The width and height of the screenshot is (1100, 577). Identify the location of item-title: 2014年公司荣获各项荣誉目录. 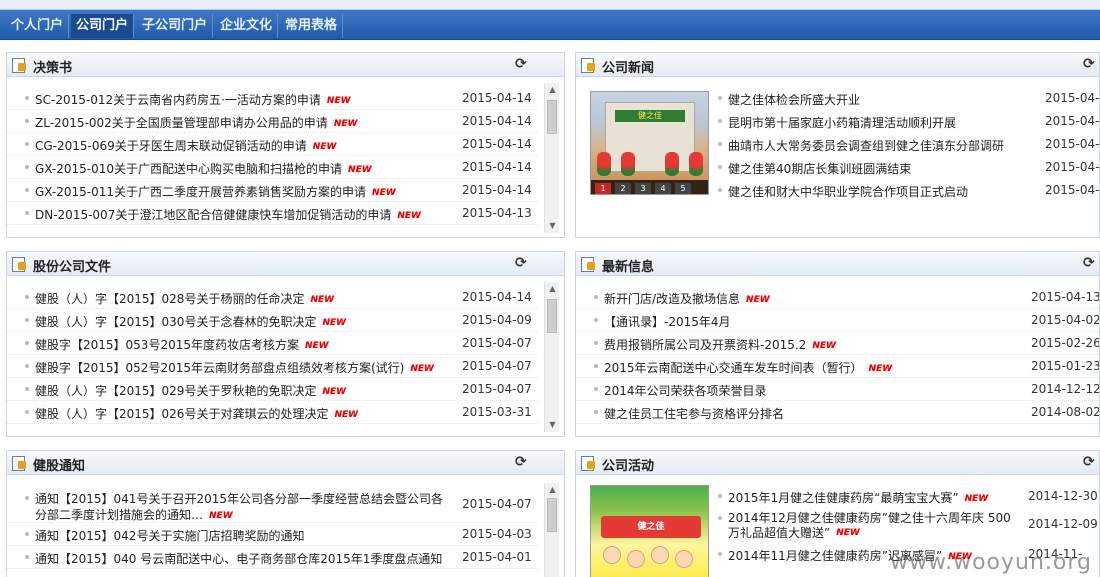
(685, 390).